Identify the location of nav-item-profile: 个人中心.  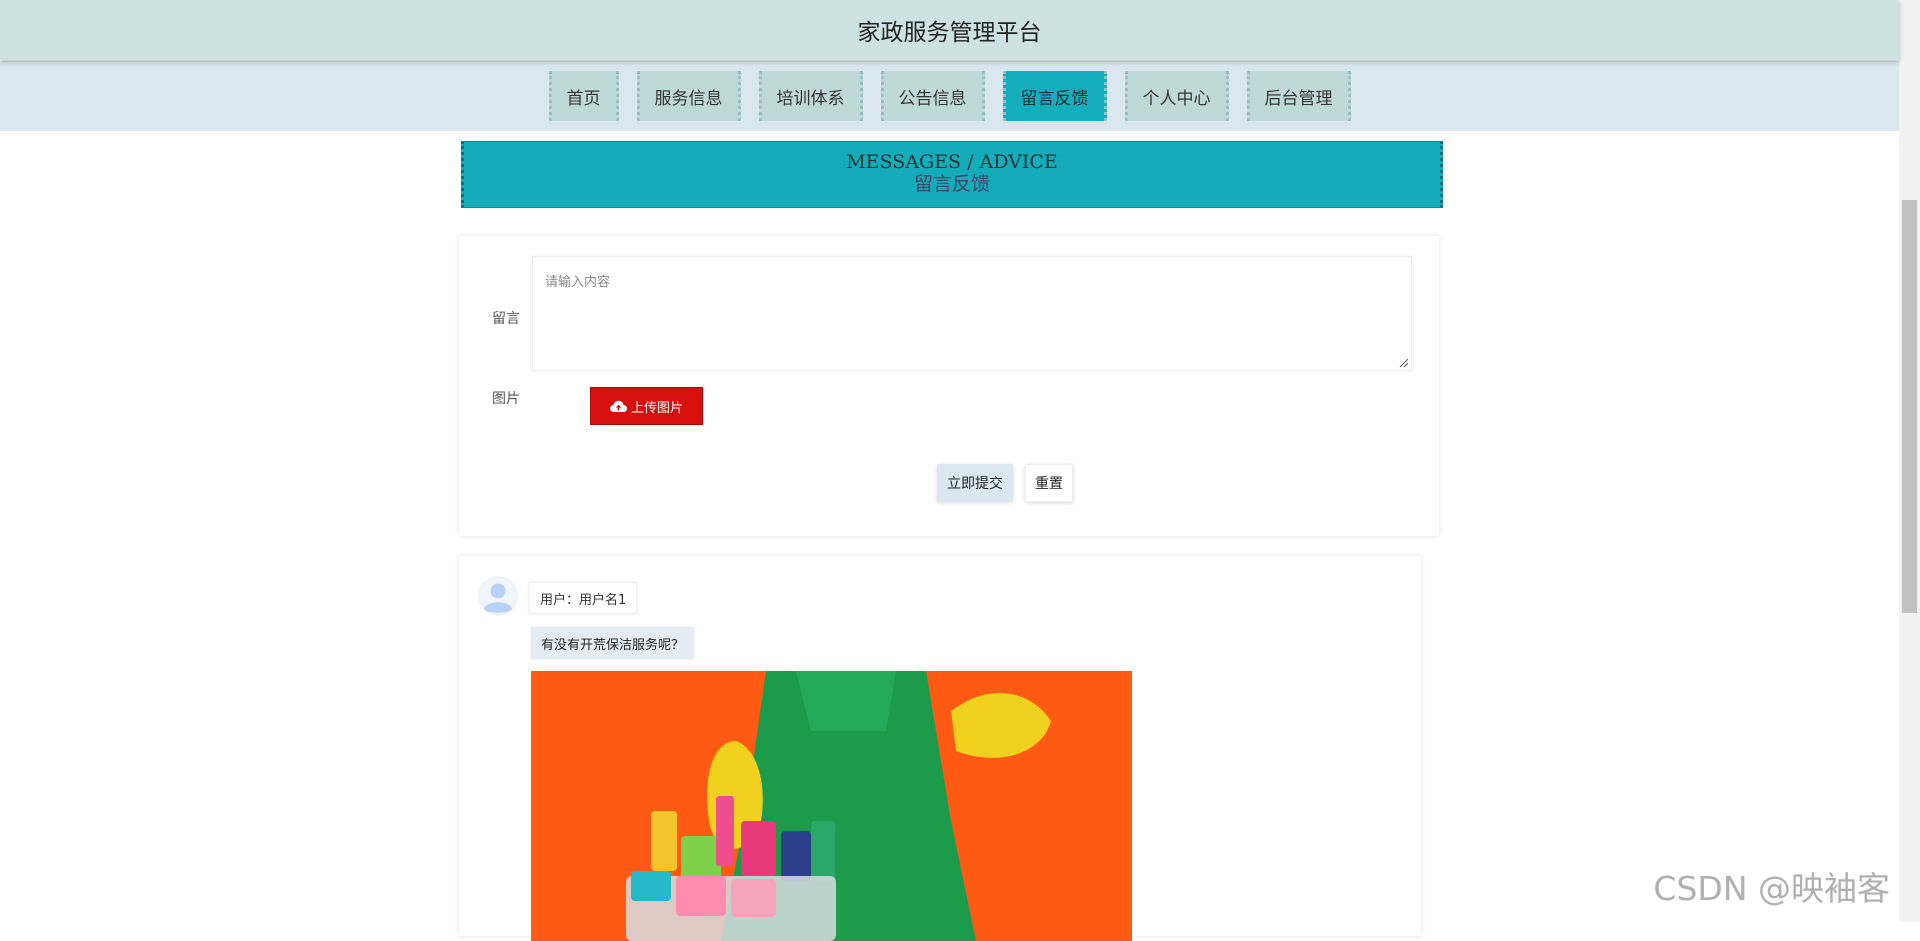
(1176, 96).